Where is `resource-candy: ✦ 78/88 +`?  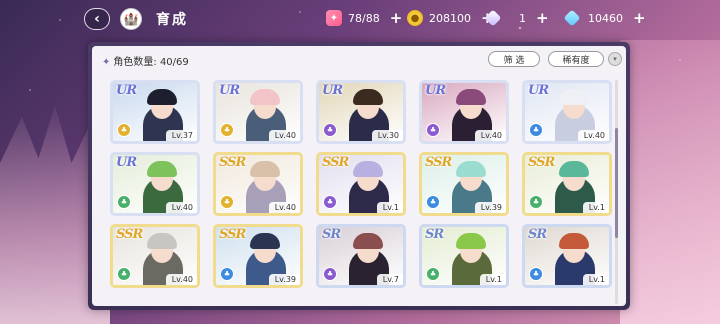 resource-candy: ✦ 78/88 + is located at coordinates (364, 18).